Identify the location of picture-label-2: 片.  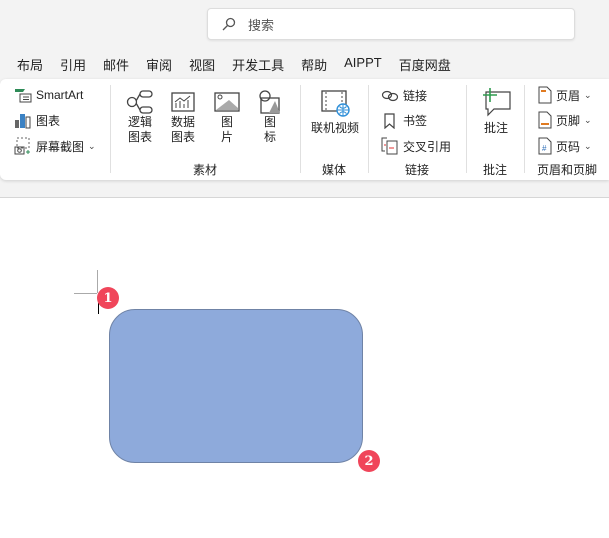
(226, 137).